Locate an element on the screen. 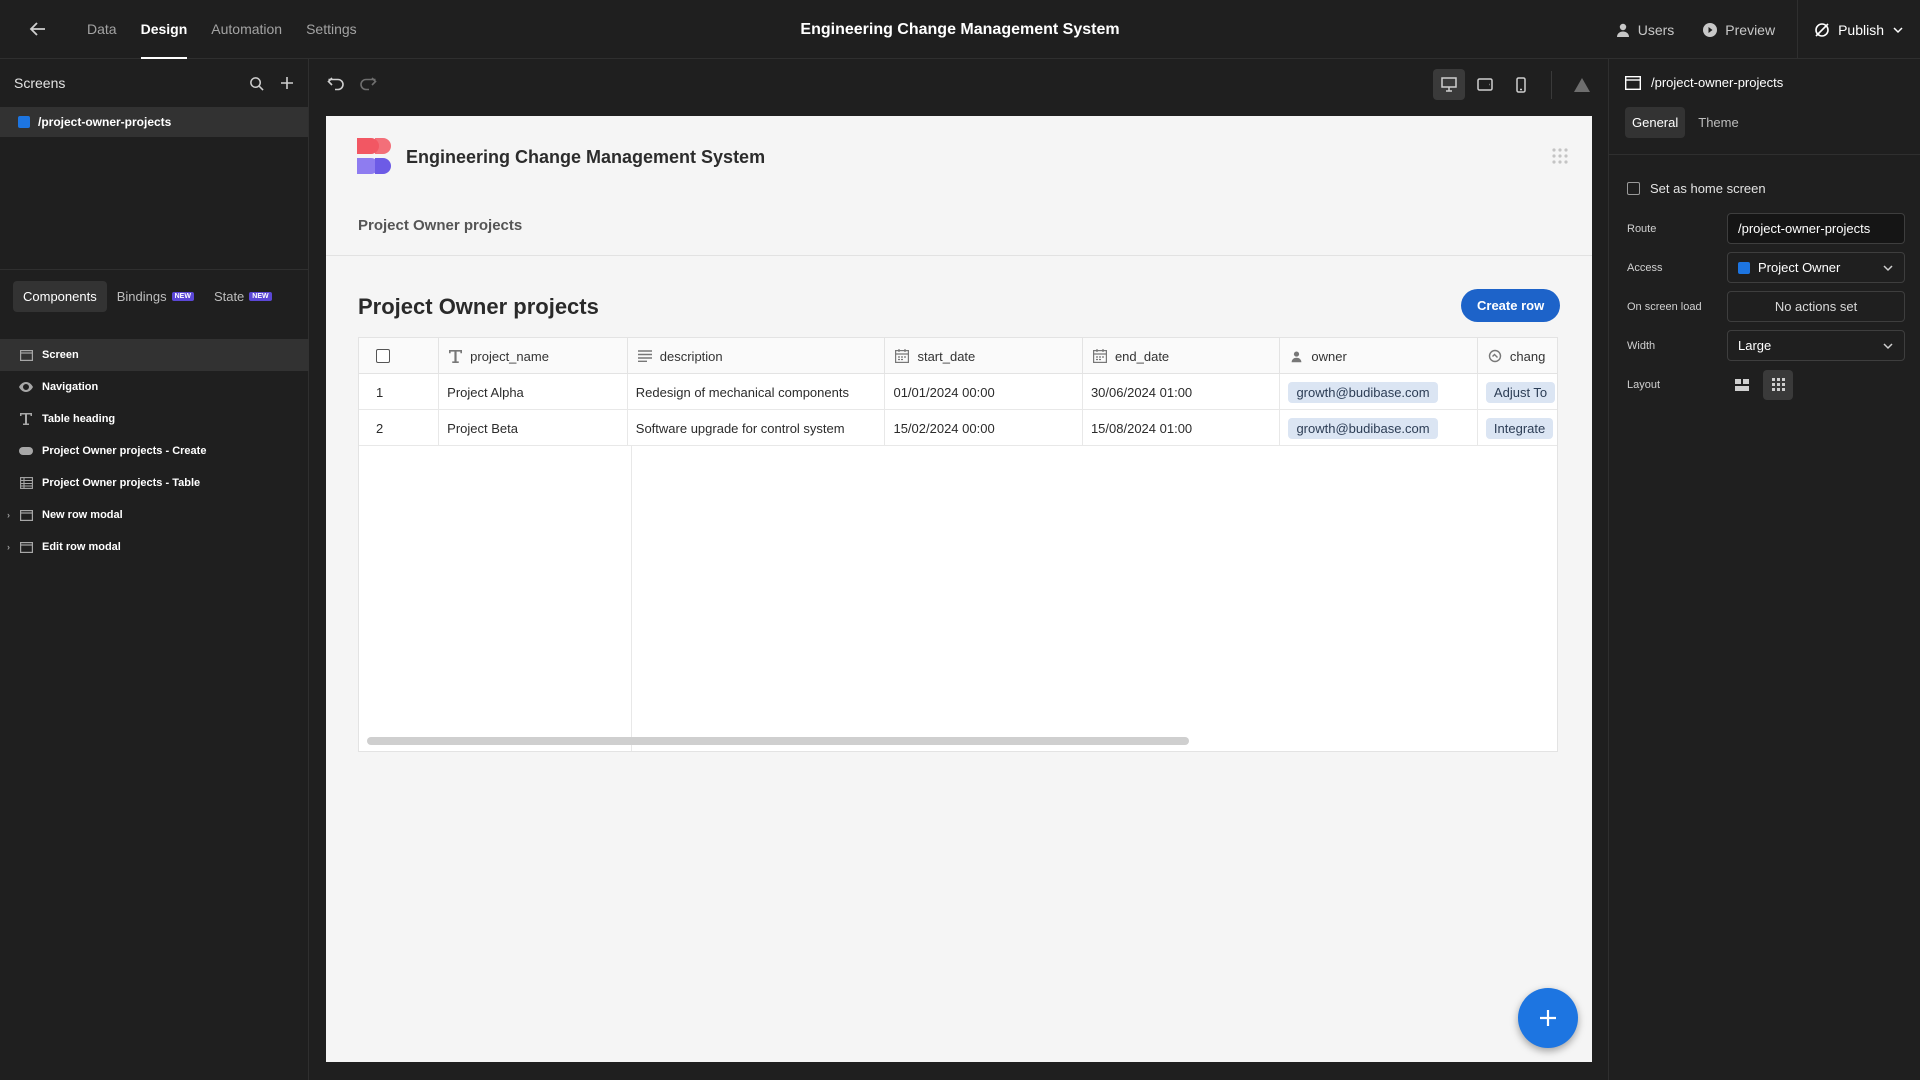 The width and height of the screenshot is (1920, 1080). column-header-end-date: end_date is located at coordinates (1182, 356).